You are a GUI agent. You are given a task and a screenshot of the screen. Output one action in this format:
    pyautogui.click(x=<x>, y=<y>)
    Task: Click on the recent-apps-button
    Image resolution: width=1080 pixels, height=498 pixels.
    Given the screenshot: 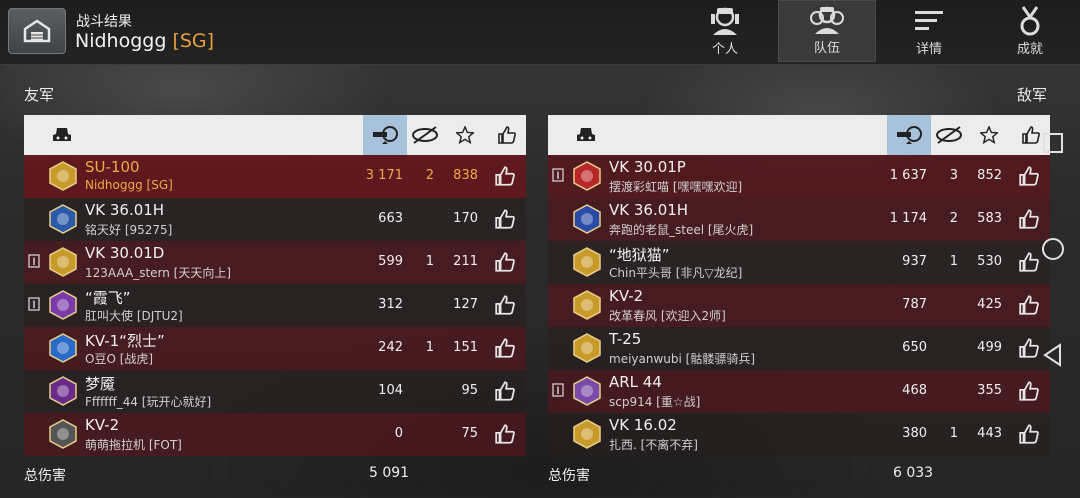 What is the action you would take?
    pyautogui.click(x=1053, y=143)
    